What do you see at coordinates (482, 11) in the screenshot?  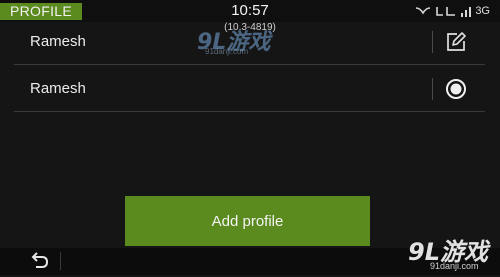 I see `network-type-label: 3G` at bounding box center [482, 11].